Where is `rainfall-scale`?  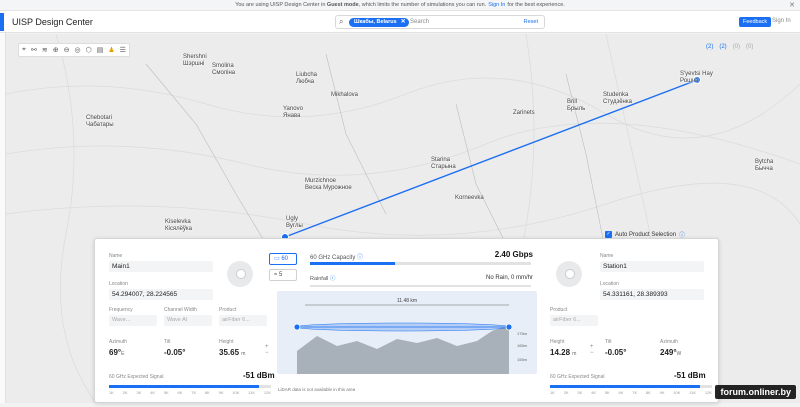
rainfall-scale is located at coordinates (420, 286).